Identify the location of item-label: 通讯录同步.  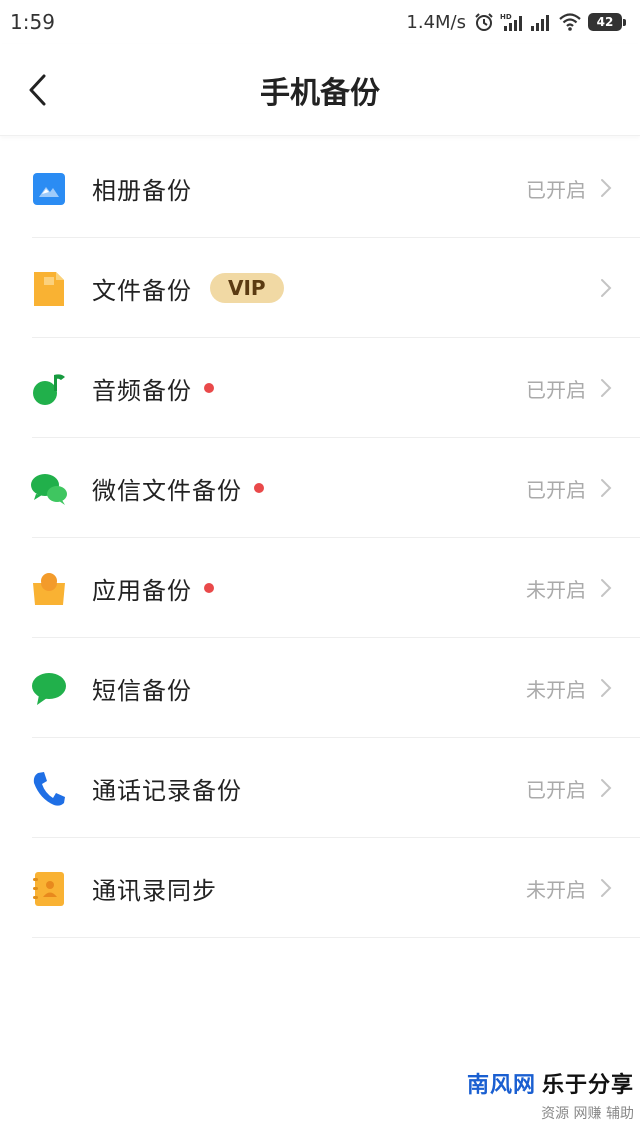
(154, 890).